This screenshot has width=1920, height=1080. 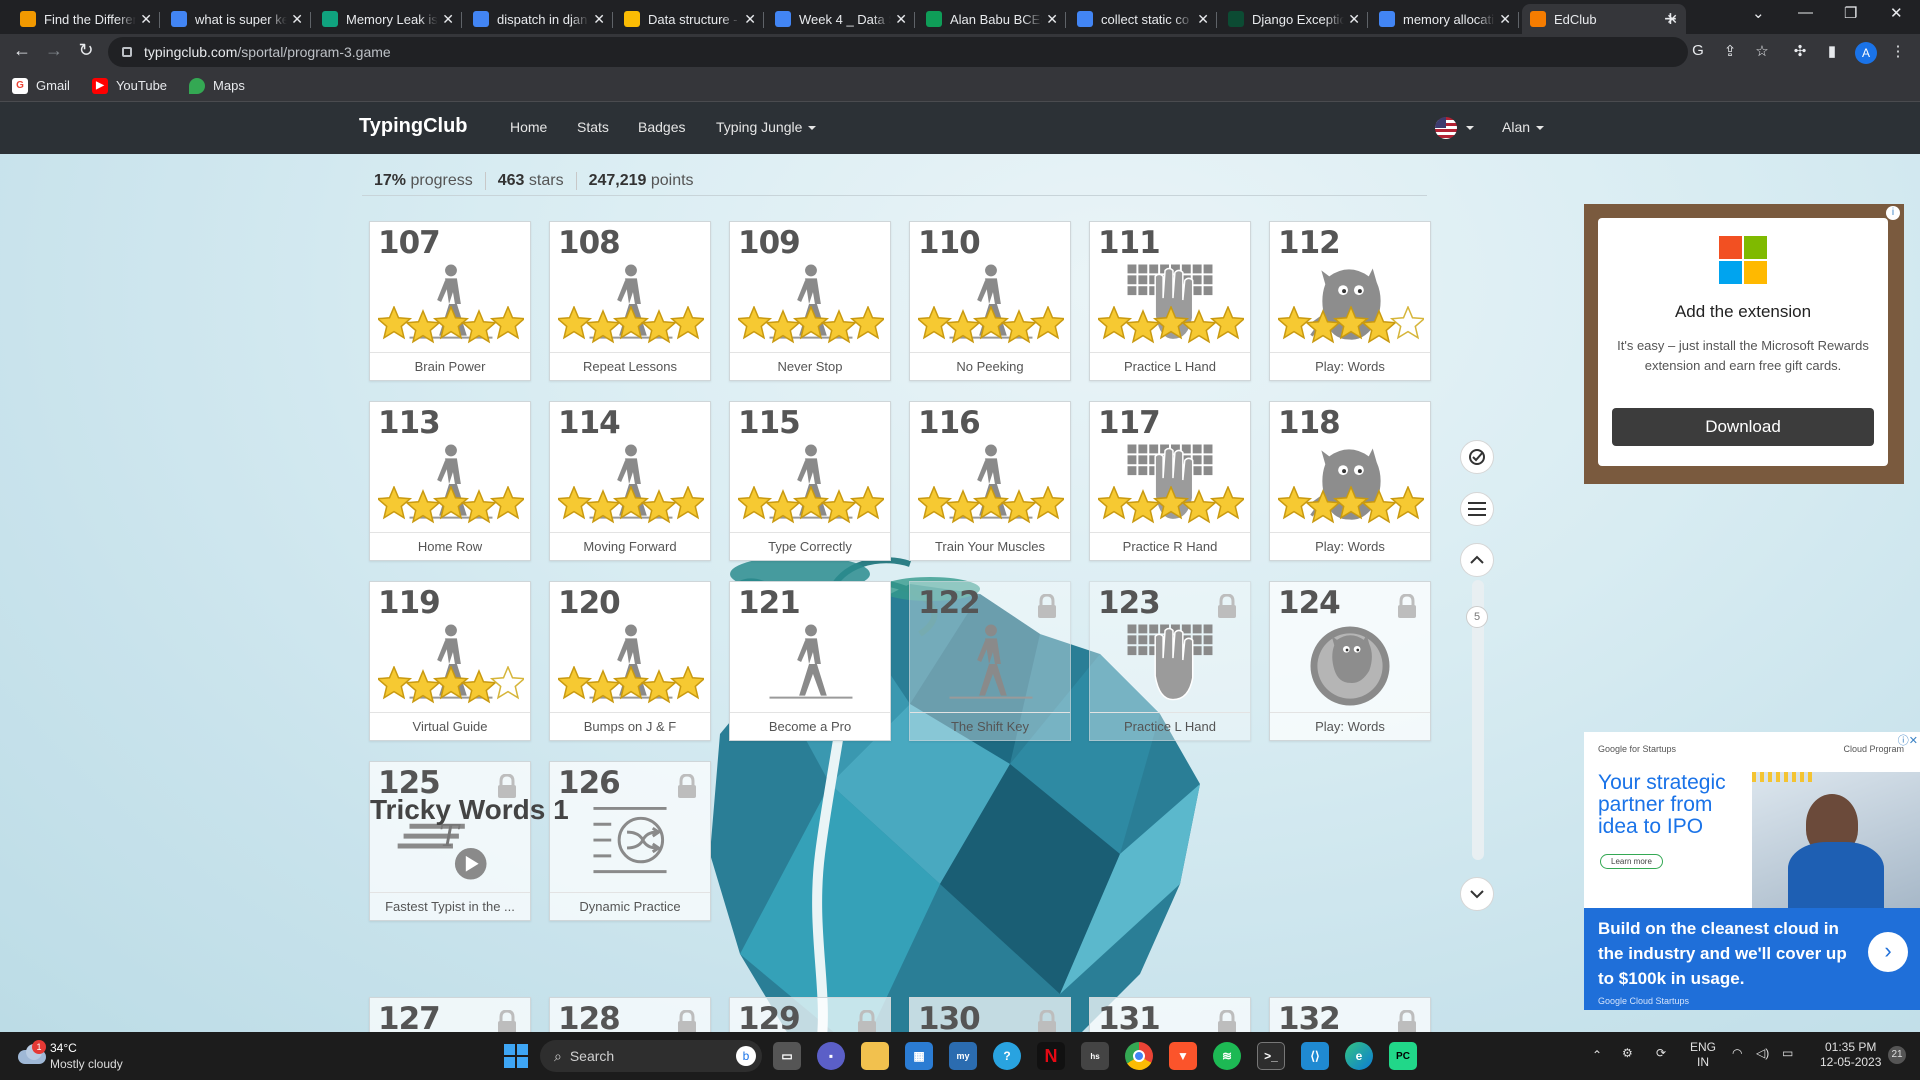 What do you see at coordinates (990, 661) in the screenshot?
I see `lesson-card: 122 The Shift Key` at bounding box center [990, 661].